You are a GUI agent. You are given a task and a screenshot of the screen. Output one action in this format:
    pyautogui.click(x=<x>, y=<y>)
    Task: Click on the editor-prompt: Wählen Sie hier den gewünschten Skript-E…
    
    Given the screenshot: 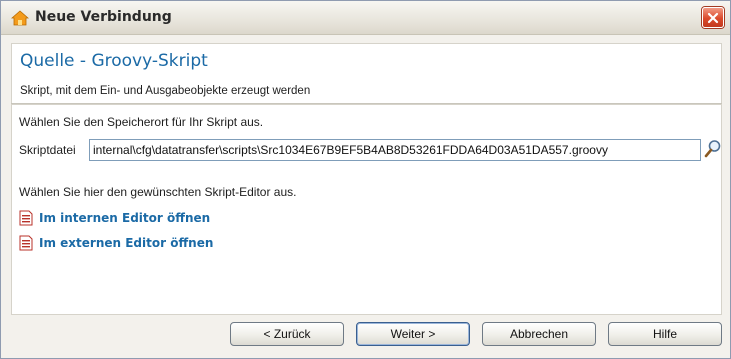 What is the action you would take?
    pyautogui.click(x=158, y=192)
    